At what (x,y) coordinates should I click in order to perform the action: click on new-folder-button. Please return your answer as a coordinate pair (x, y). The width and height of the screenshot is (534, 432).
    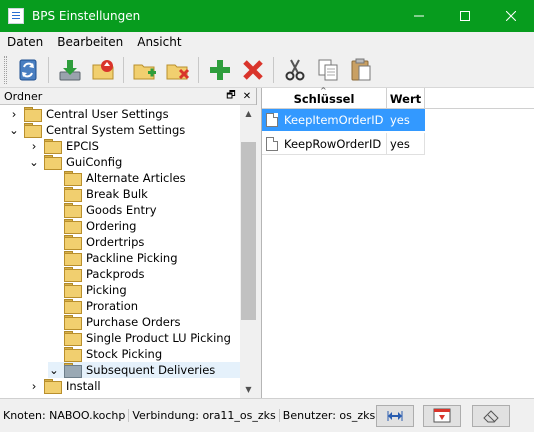
    Looking at the image, I should click on (144, 70).